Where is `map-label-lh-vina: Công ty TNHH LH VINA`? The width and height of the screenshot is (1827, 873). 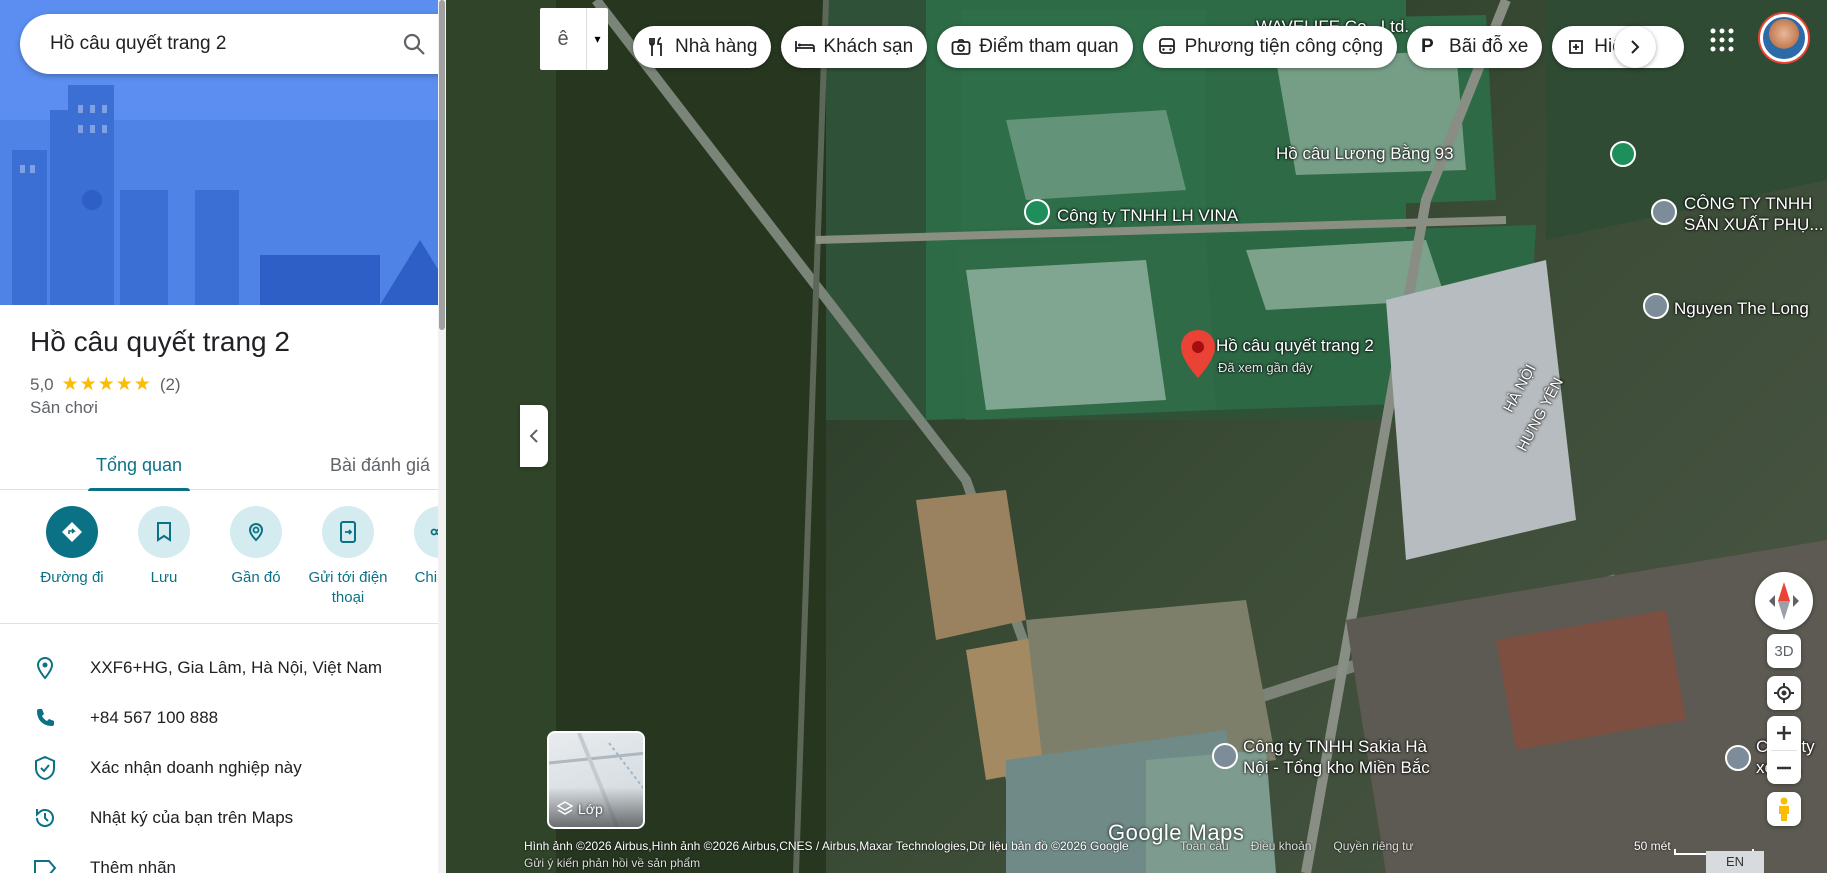 map-label-lh-vina: Công ty TNHH LH VINA is located at coordinates (1147, 215).